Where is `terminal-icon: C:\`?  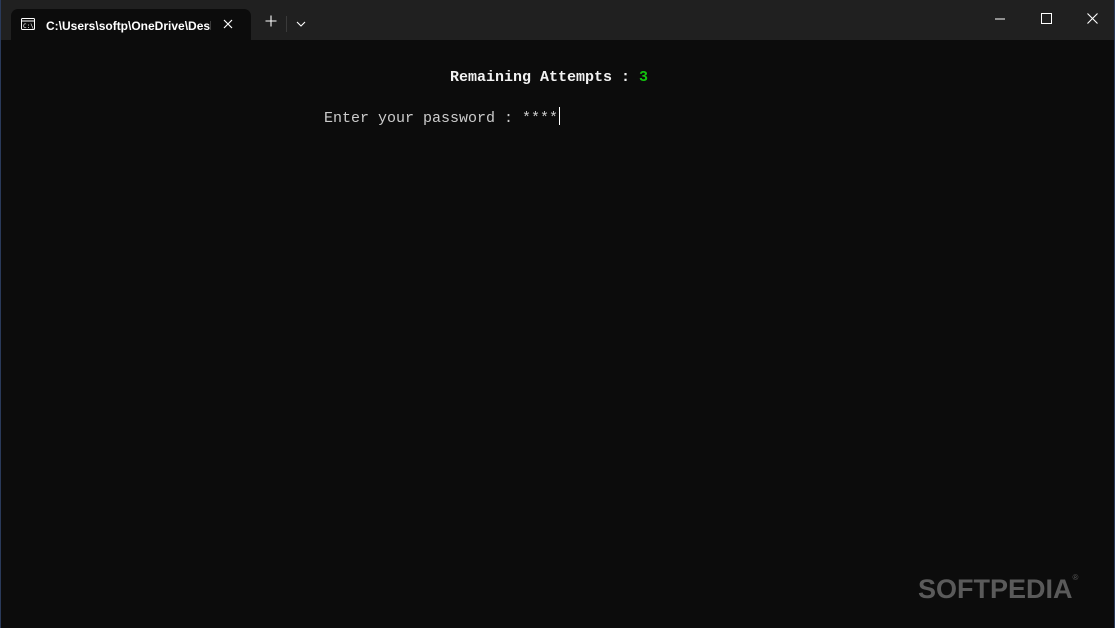
terminal-icon: C:\ is located at coordinates (28, 23).